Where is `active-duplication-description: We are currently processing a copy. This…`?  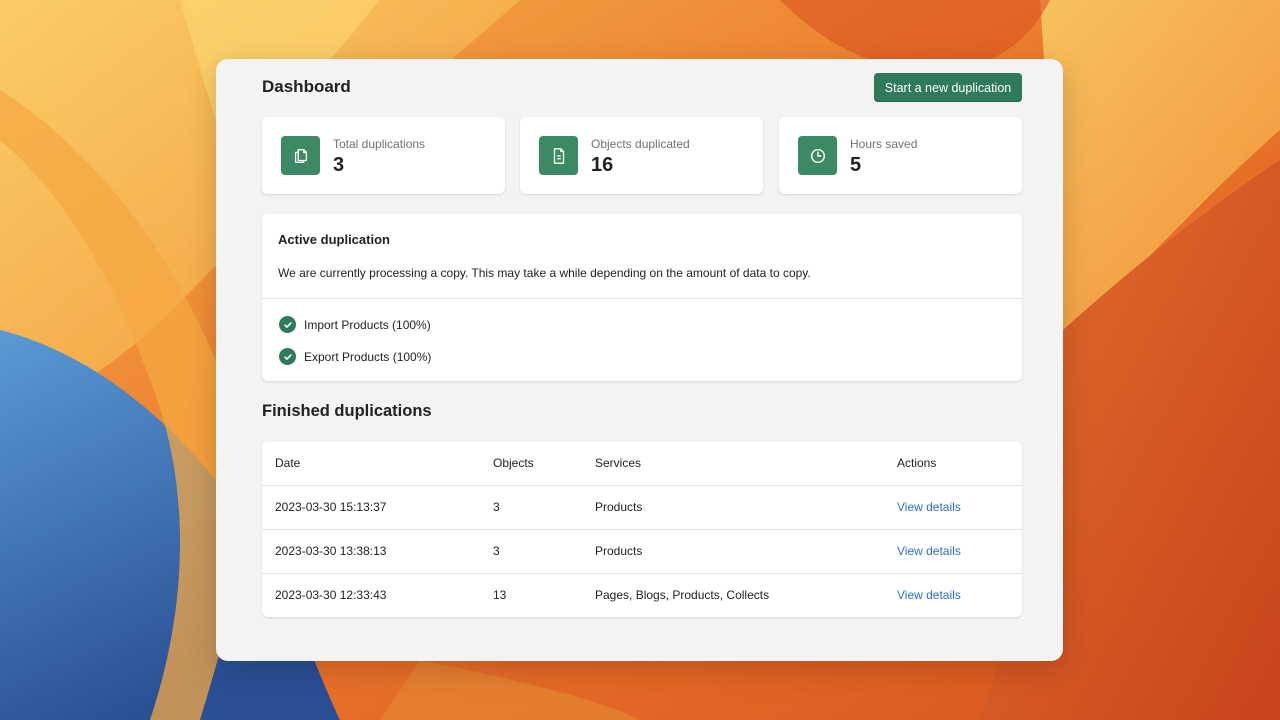 active-duplication-description: We are currently processing a copy. This… is located at coordinates (544, 273).